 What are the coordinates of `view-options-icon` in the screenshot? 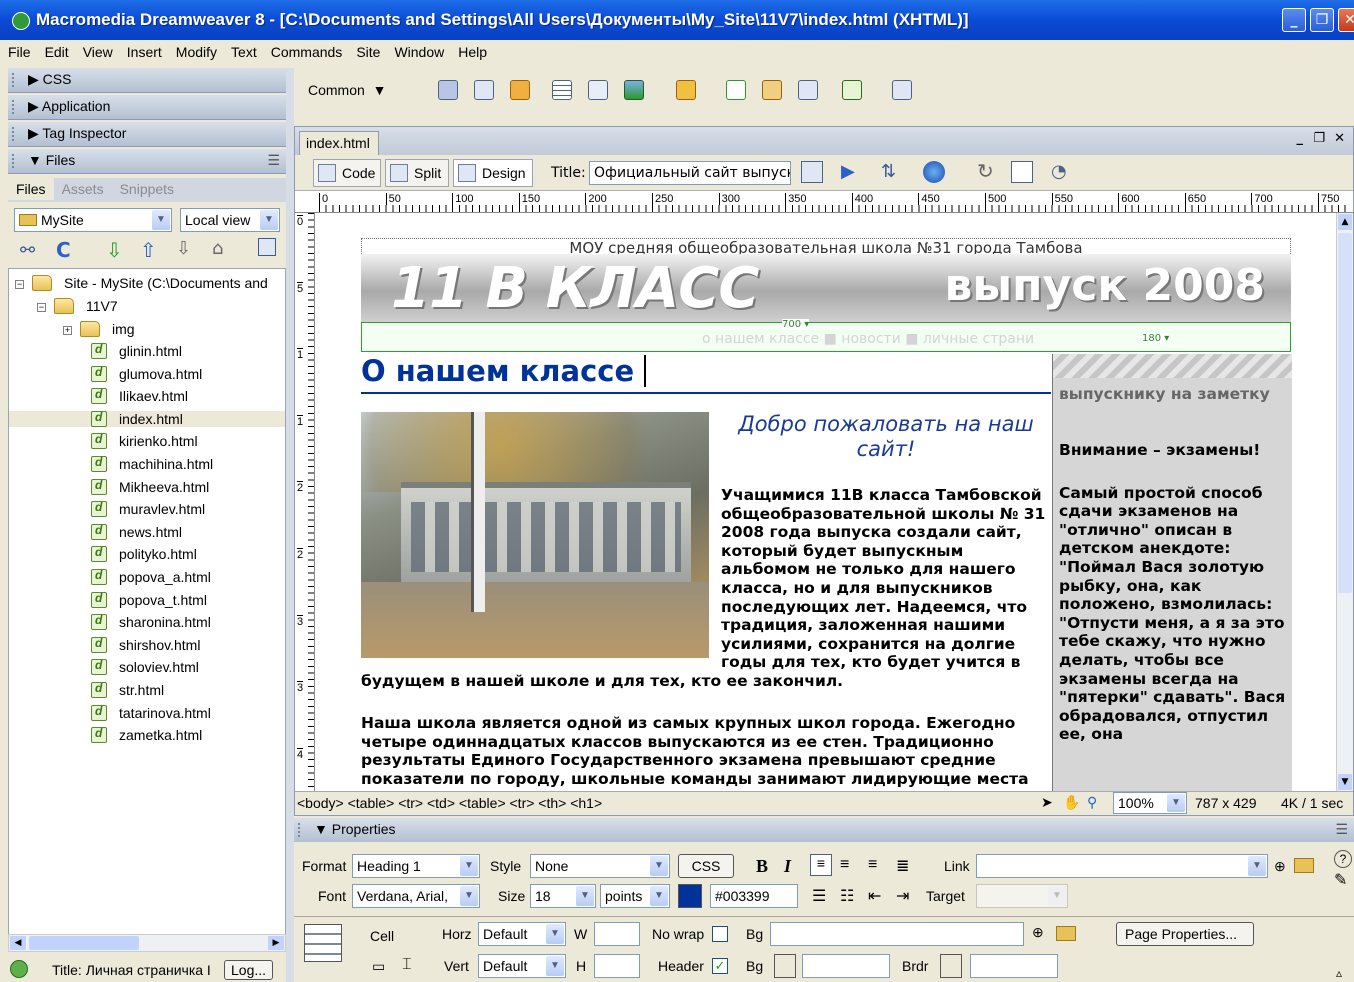 It's located at (1022, 172).